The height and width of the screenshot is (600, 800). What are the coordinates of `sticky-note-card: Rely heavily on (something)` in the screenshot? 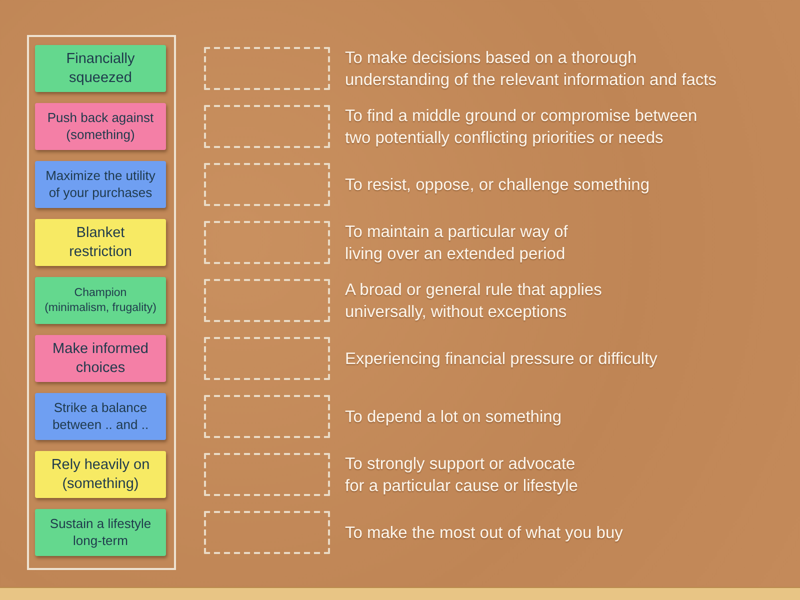 It's located at (100, 474).